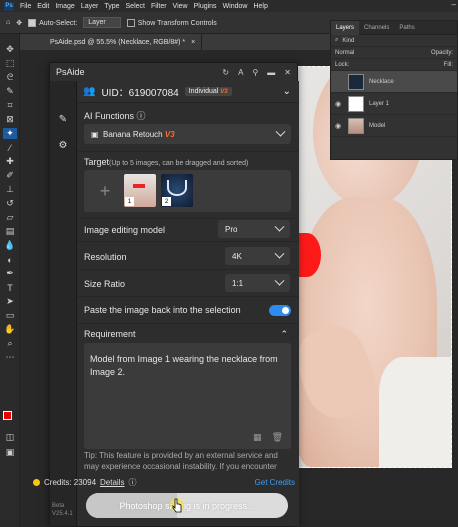 This screenshot has width=458, height=527. Describe the element at coordinates (10, 315) in the screenshot. I see `shape-icon: ▭` at that location.